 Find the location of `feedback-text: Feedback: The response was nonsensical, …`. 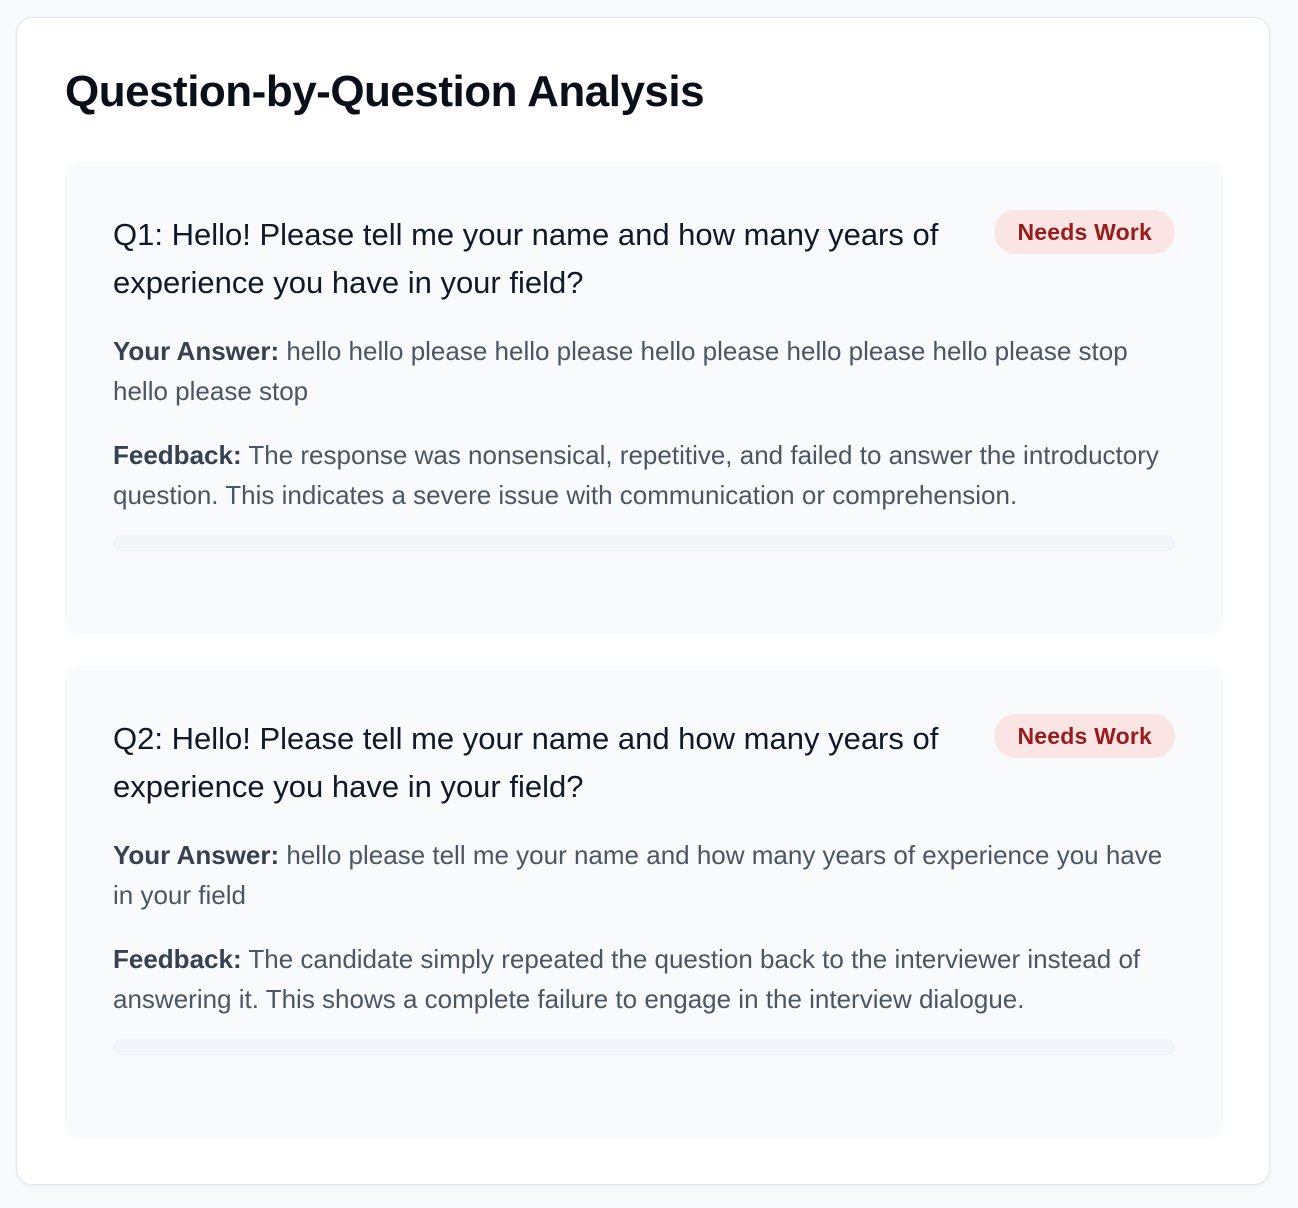

feedback-text: Feedback: The response was nonsensical, … is located at coordinates (644, 475).